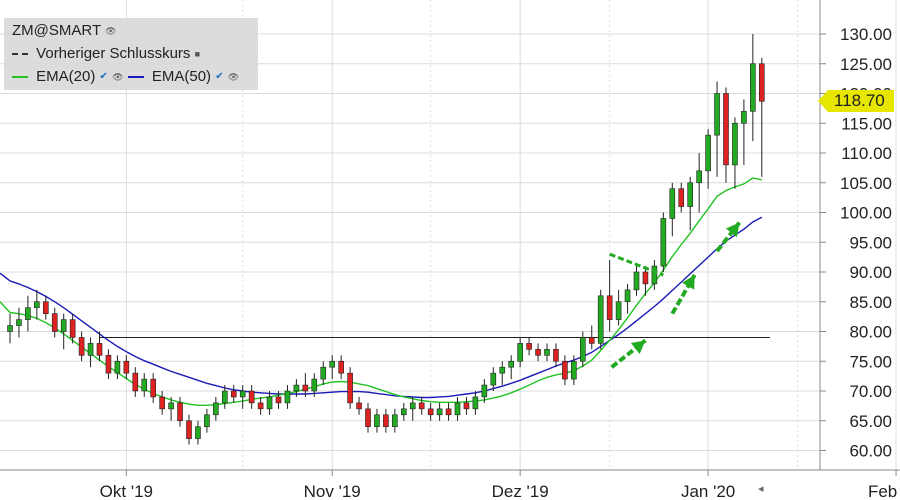 The height and width of the screenshot is (500, 900). I want to click on previous-close-swatch, so click(20, 54).